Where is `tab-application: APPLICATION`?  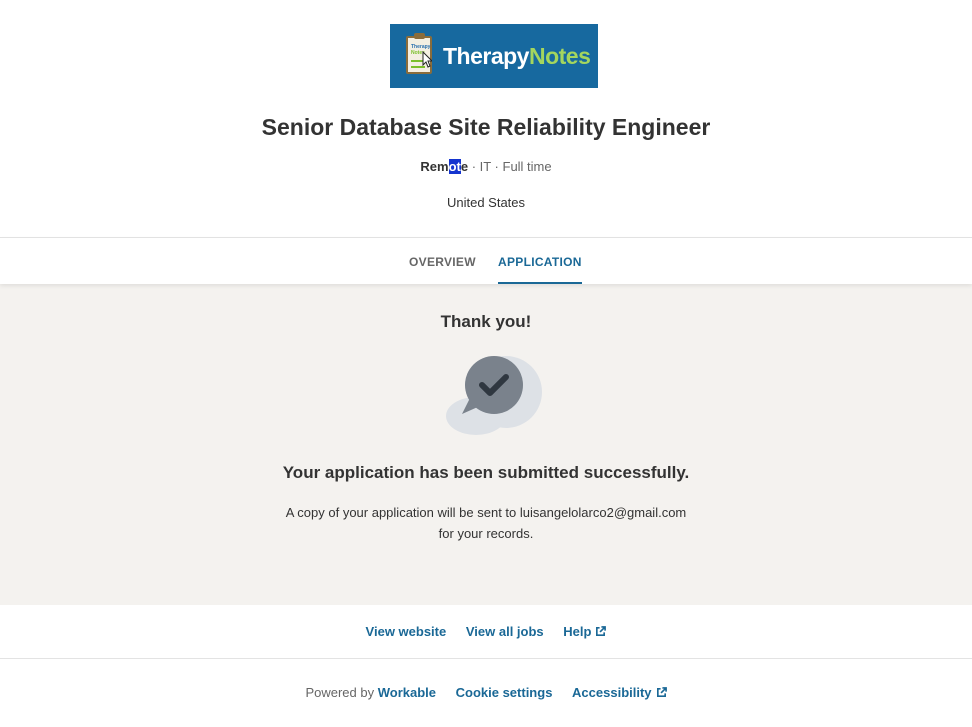 tab-application: APPLICATION is located at coordinates (540, 269).